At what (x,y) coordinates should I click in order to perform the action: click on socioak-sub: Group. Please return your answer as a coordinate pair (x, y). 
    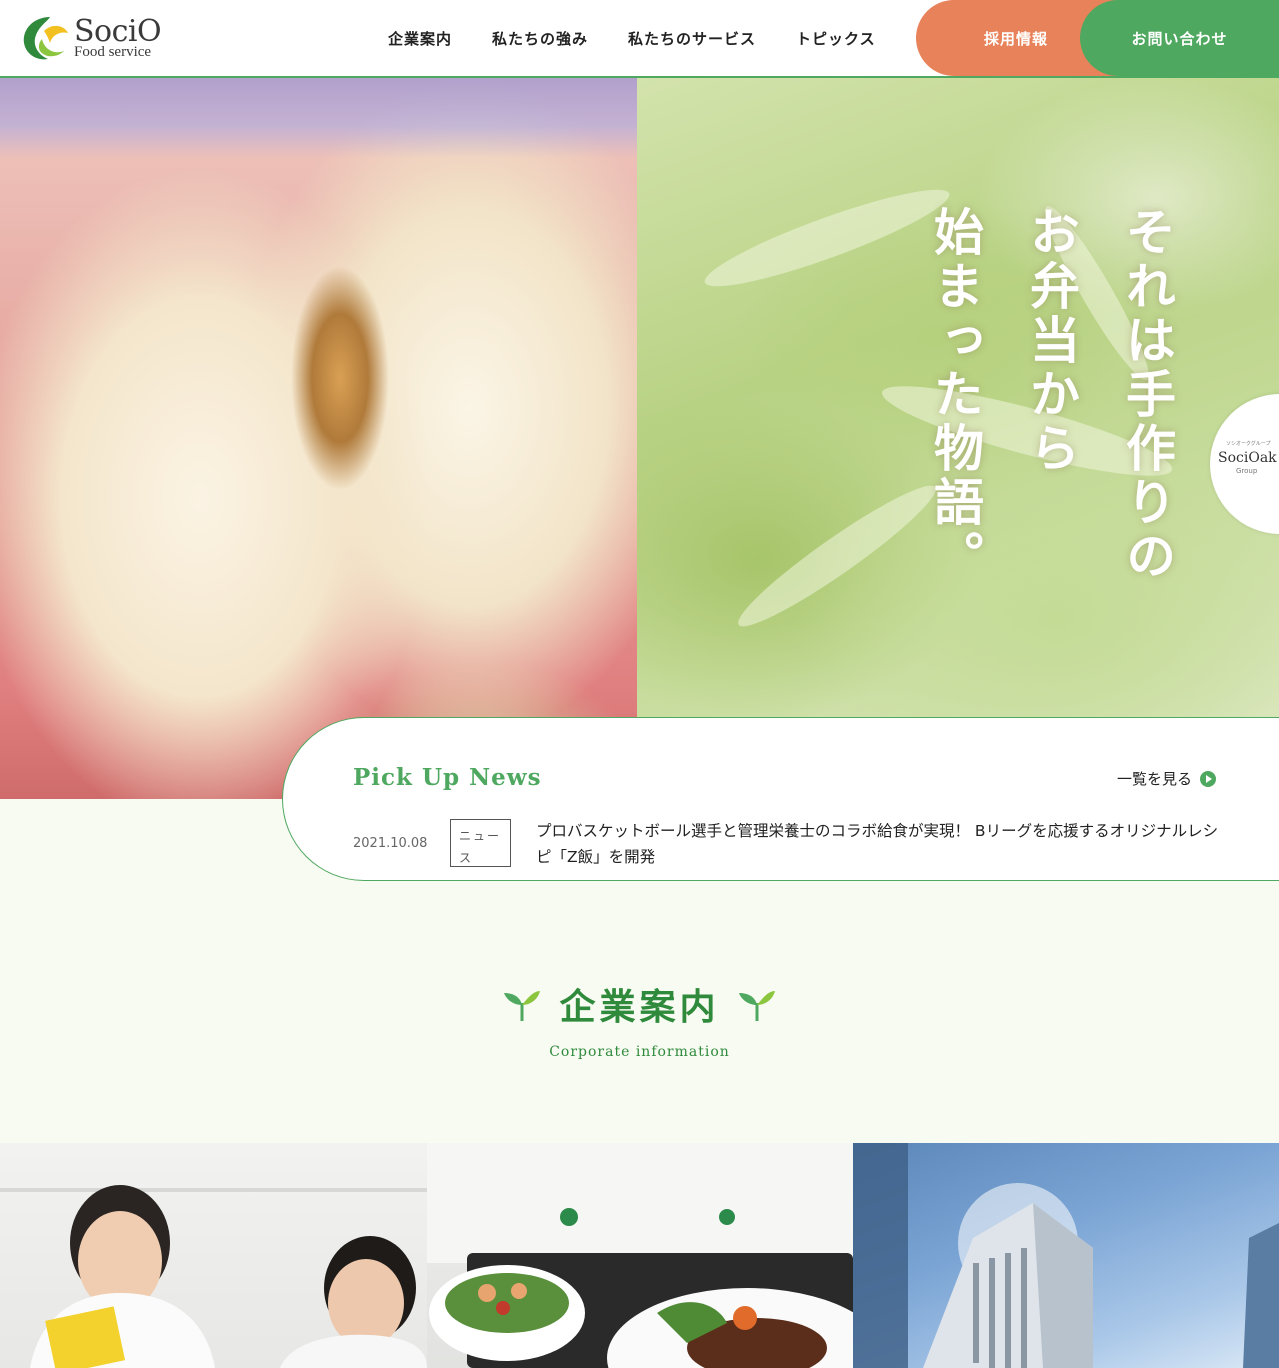
    Looking at the image, I should click on (1247, 471).